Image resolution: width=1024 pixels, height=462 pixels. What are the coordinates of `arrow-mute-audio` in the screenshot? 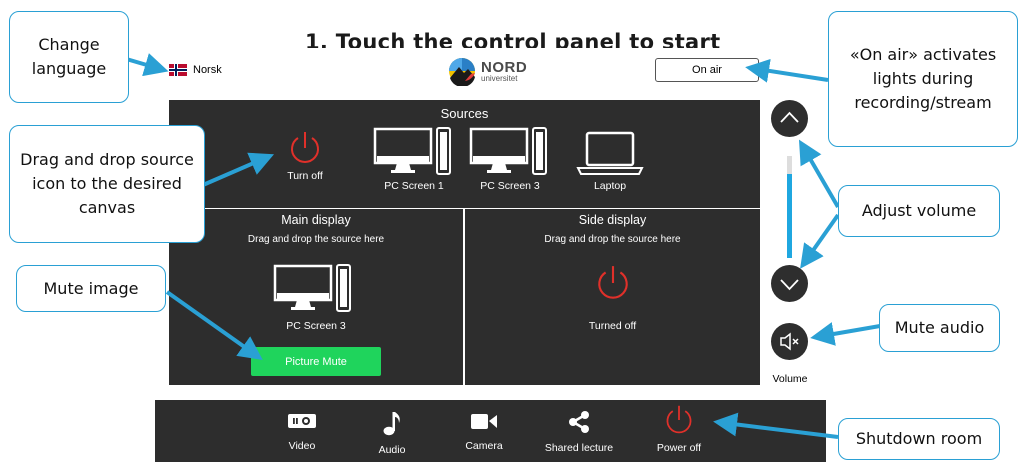 It's located at (845, 334).